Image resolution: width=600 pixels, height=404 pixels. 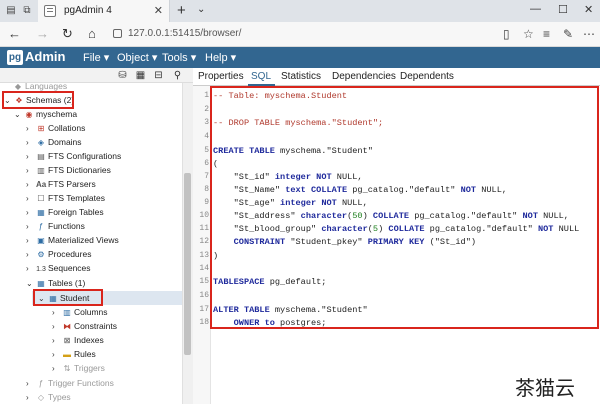 I want to click on tree-item-functions: › ƒ Functions, so click(x=55, y=226).